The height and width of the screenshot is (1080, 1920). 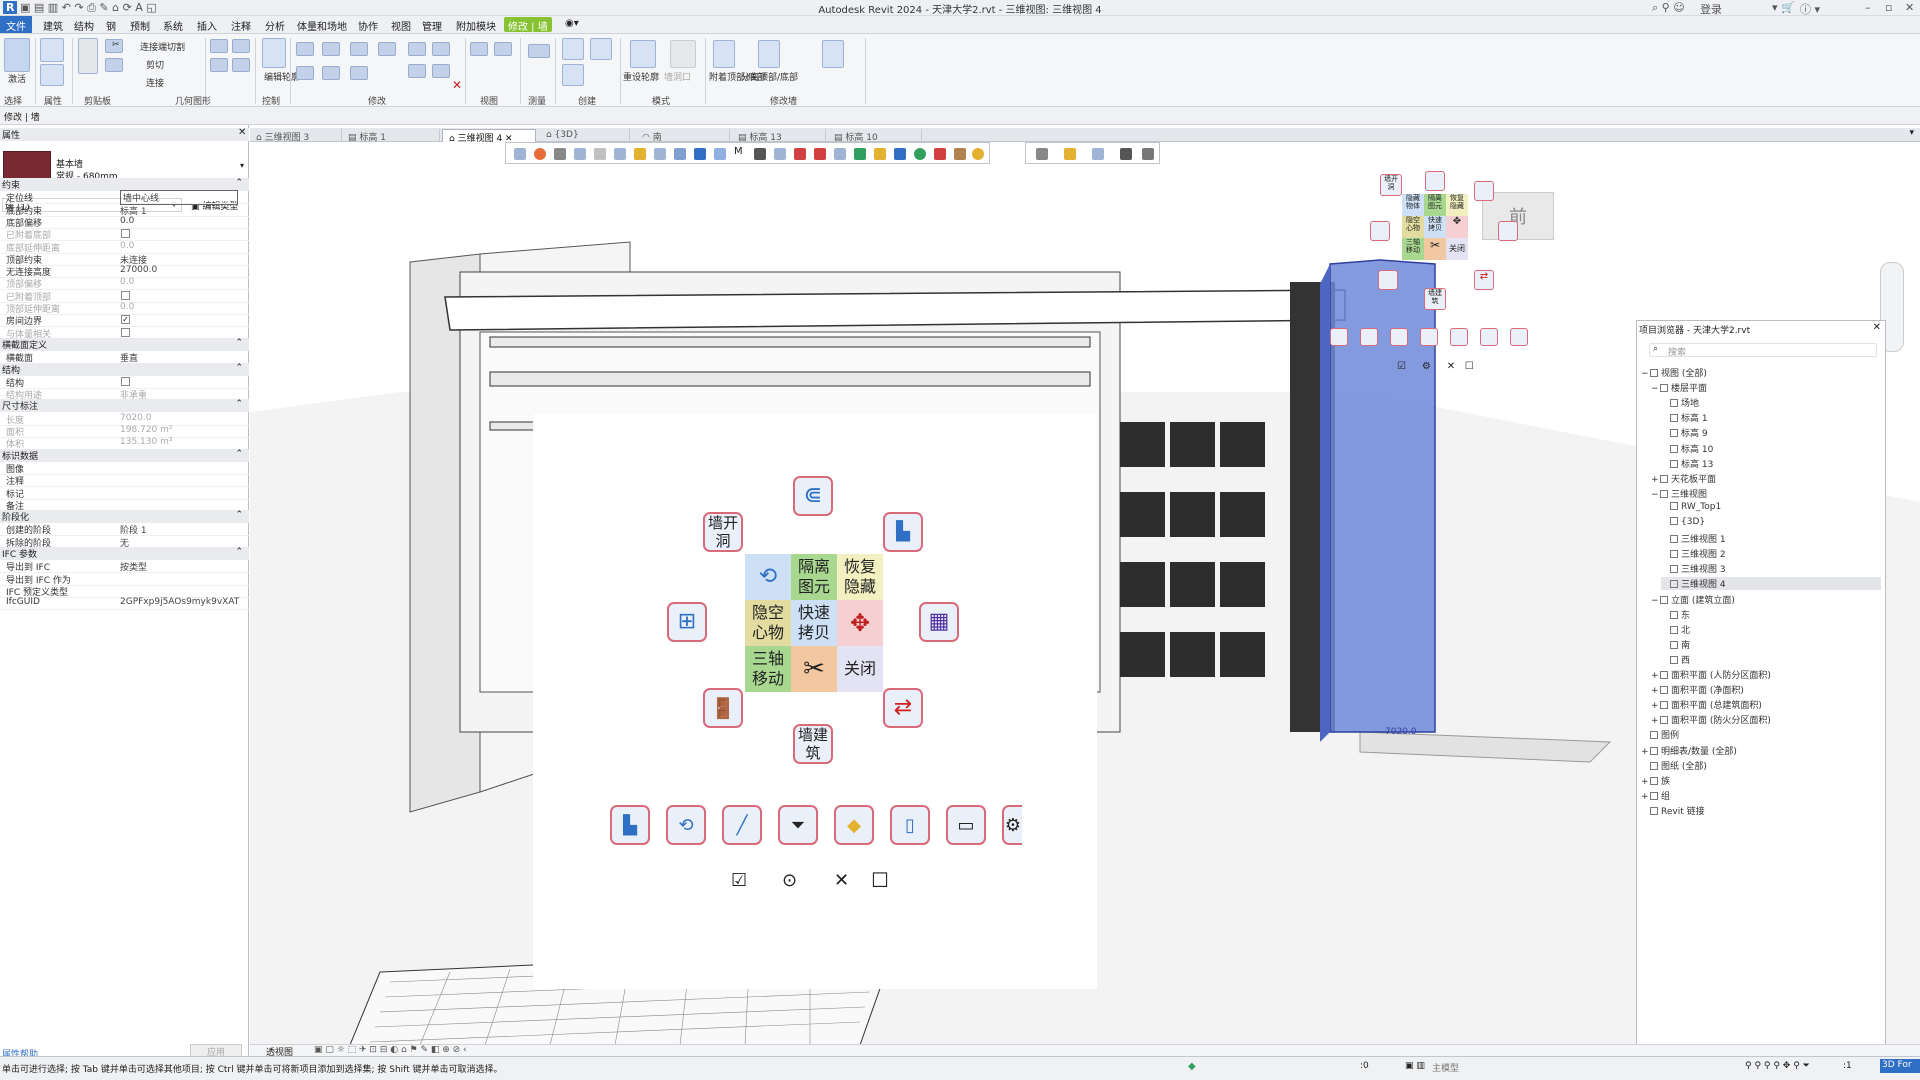 What do you see at coordinates (1888, 7) in the screenshot?
I see `maximize-button: ▫` at bounding box center [1888, 7].